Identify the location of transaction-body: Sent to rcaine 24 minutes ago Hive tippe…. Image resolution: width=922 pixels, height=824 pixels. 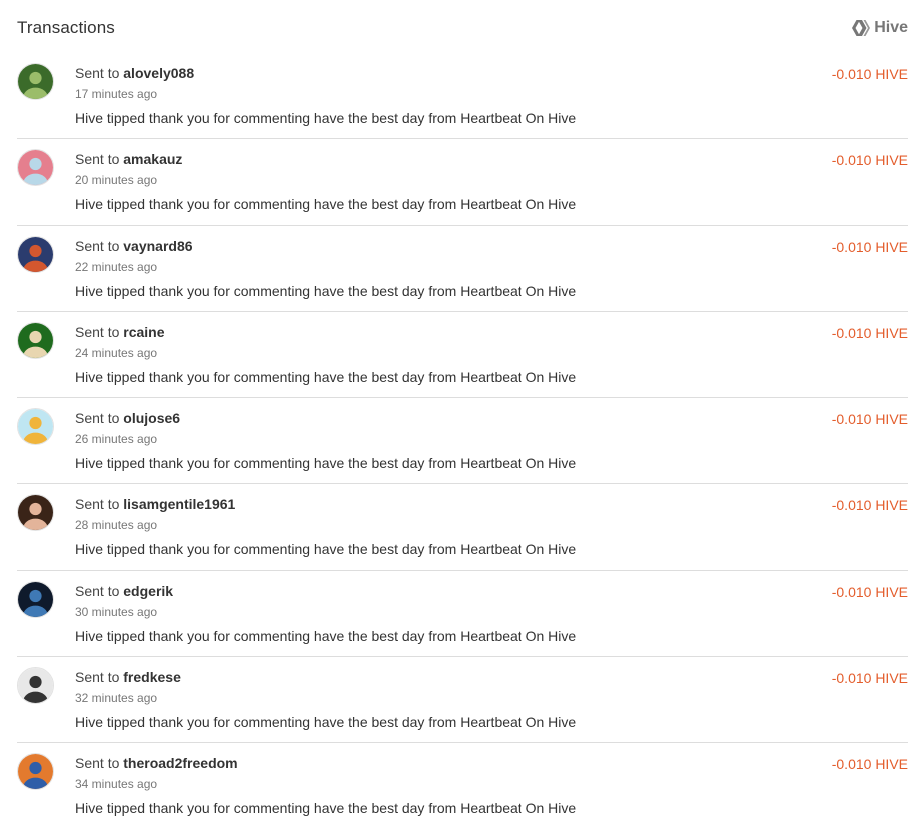
(491, 355).